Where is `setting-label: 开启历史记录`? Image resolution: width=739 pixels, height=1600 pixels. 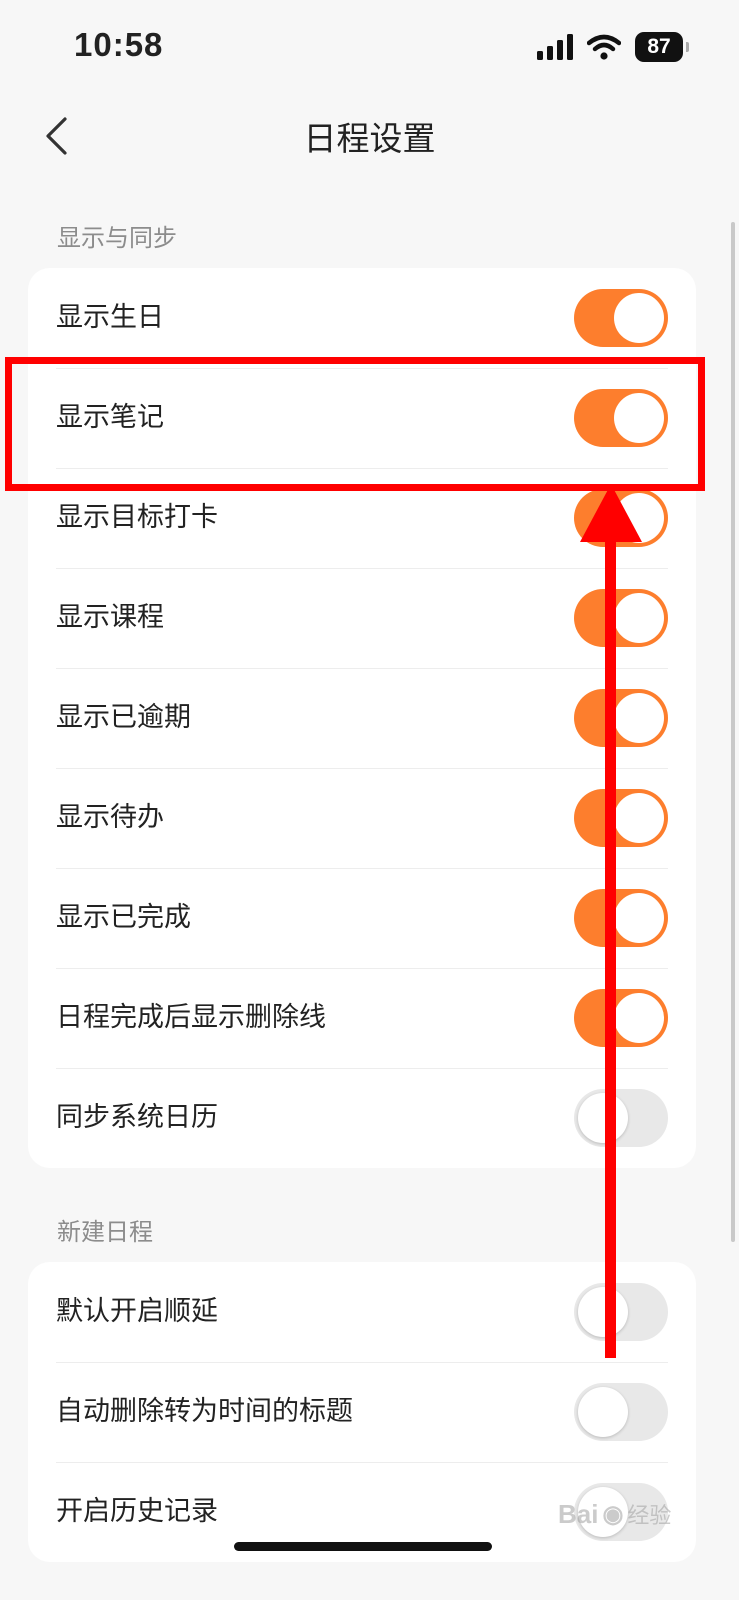 setting-label: 开启历史记录 is located at coordinates (137, 1511).